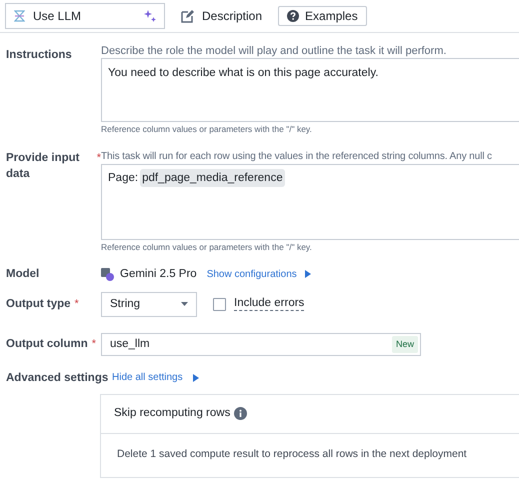  What do you see at coordinates (297, 157) in the screenshot?
I see `hint-text: This task will run for each row using the values in the referenced string columns. Any null c` at bounding box center [297, 157].